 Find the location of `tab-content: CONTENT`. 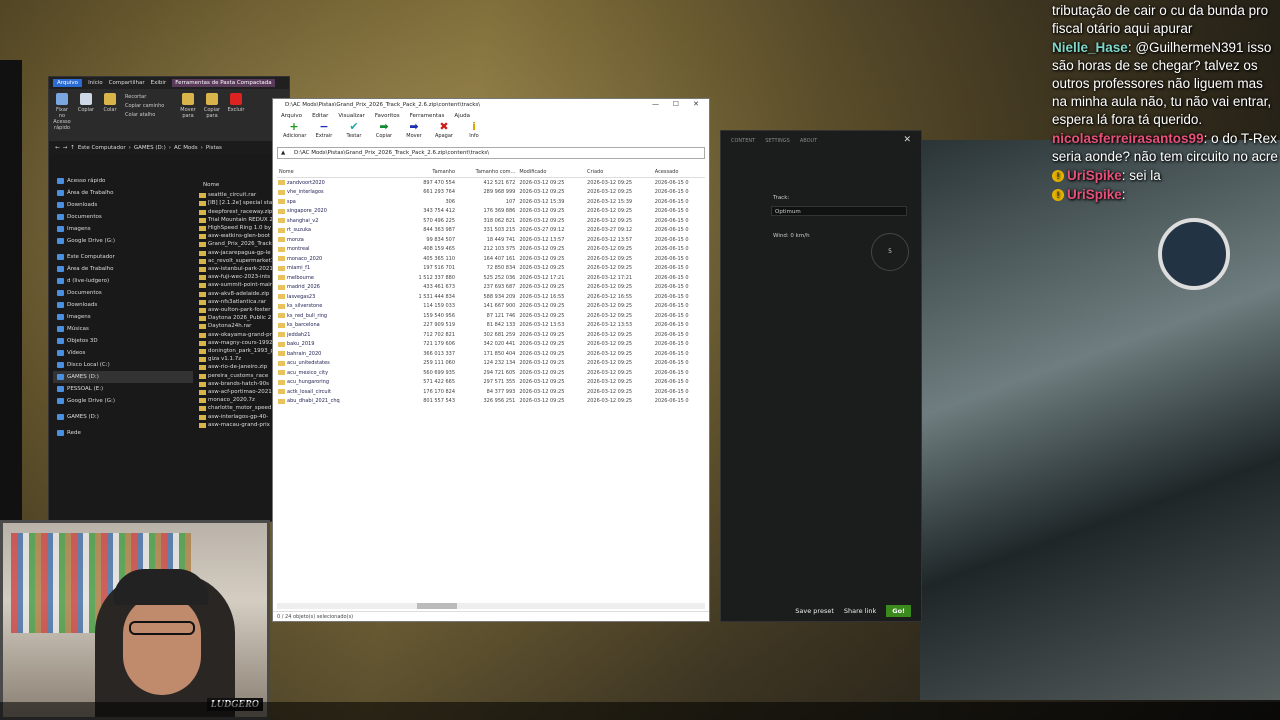

tab-content: CONTENT is located at coordinates (743, 141).